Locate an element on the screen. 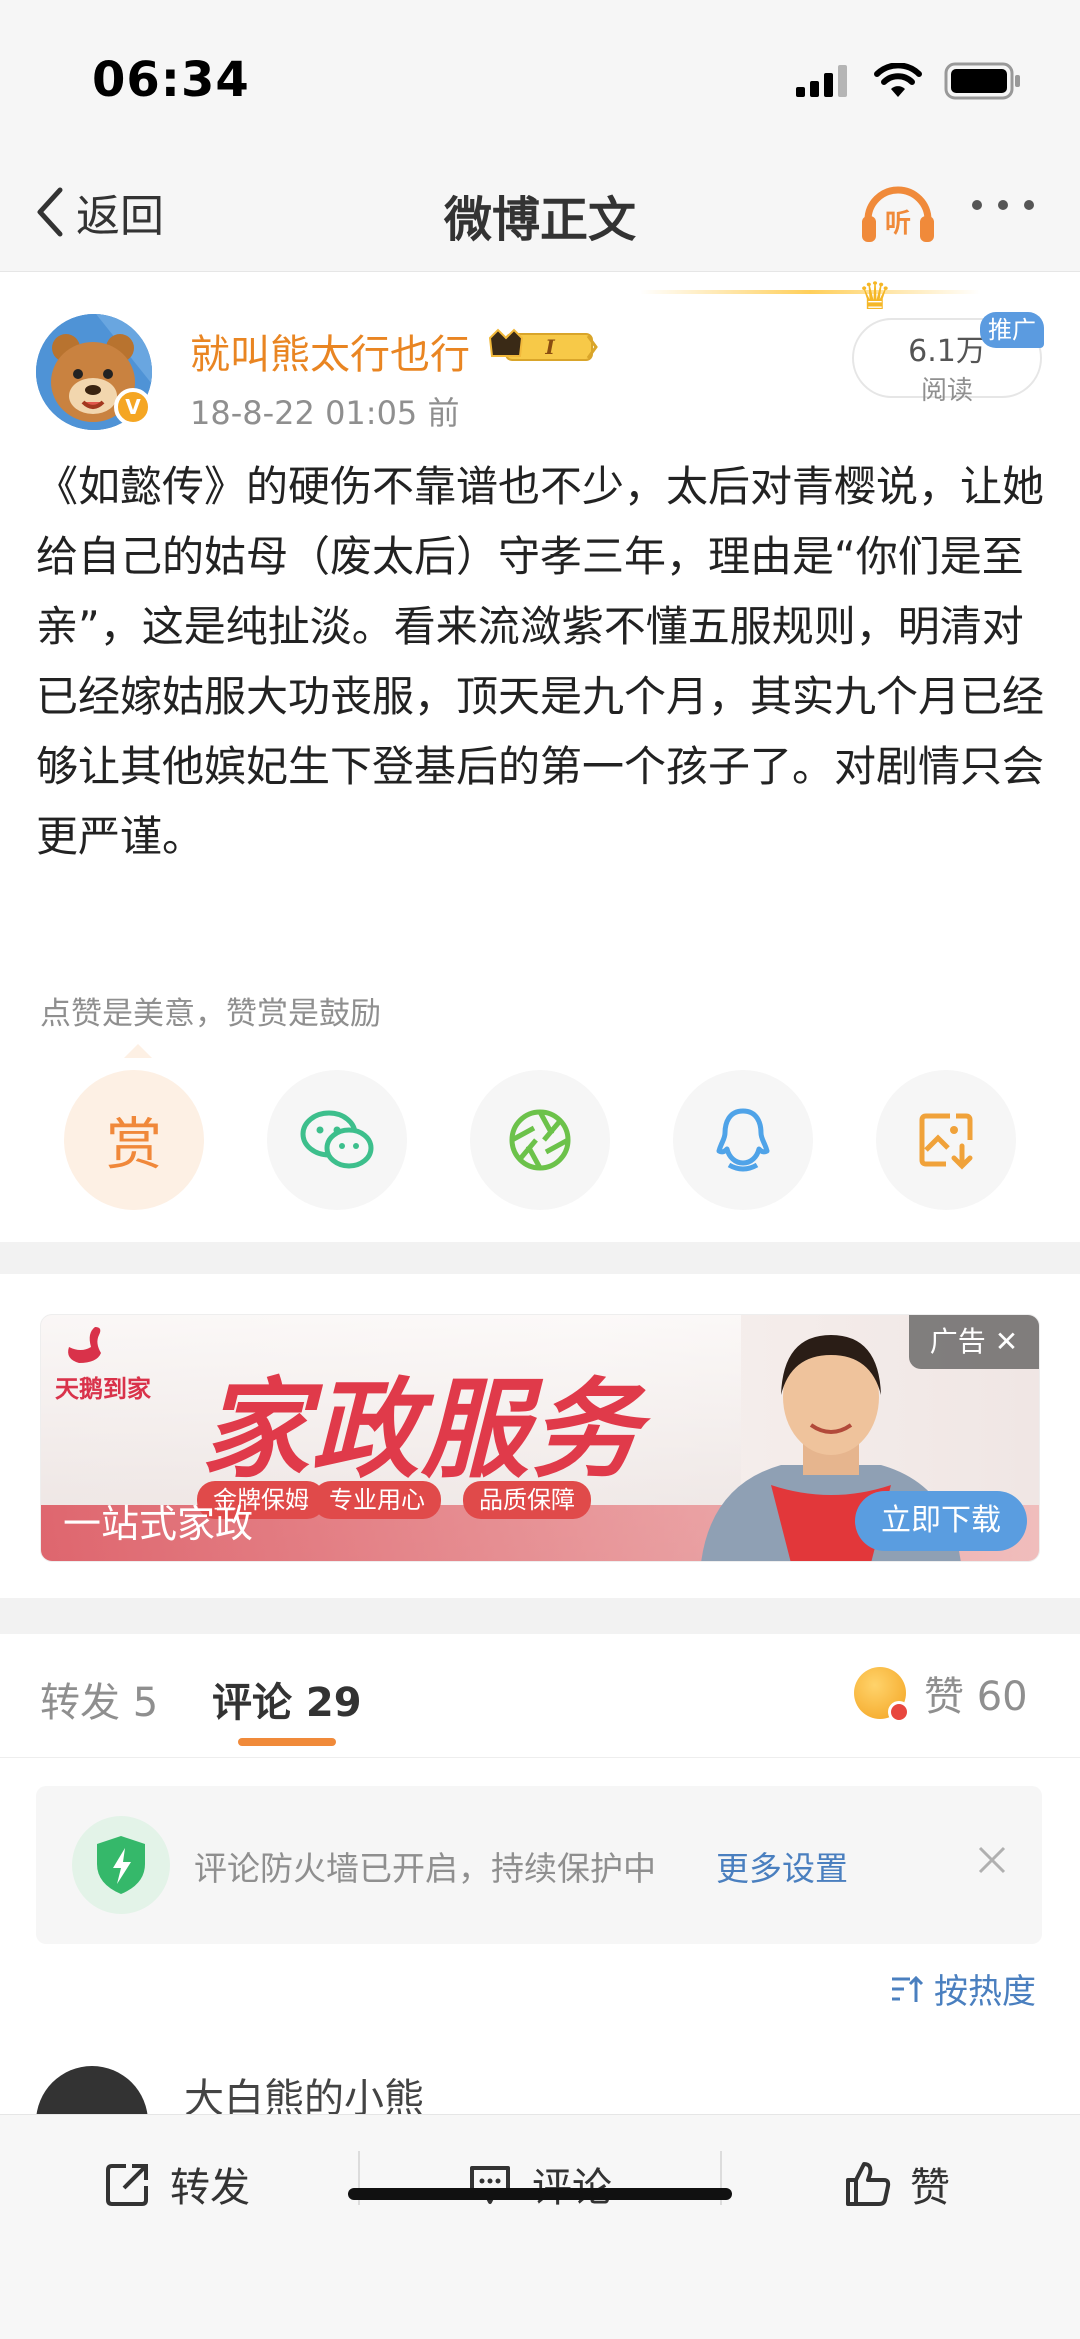 The width and height of the screenshot is (1080, 2339). hint-pointer is located at coordinates (138, 1051).